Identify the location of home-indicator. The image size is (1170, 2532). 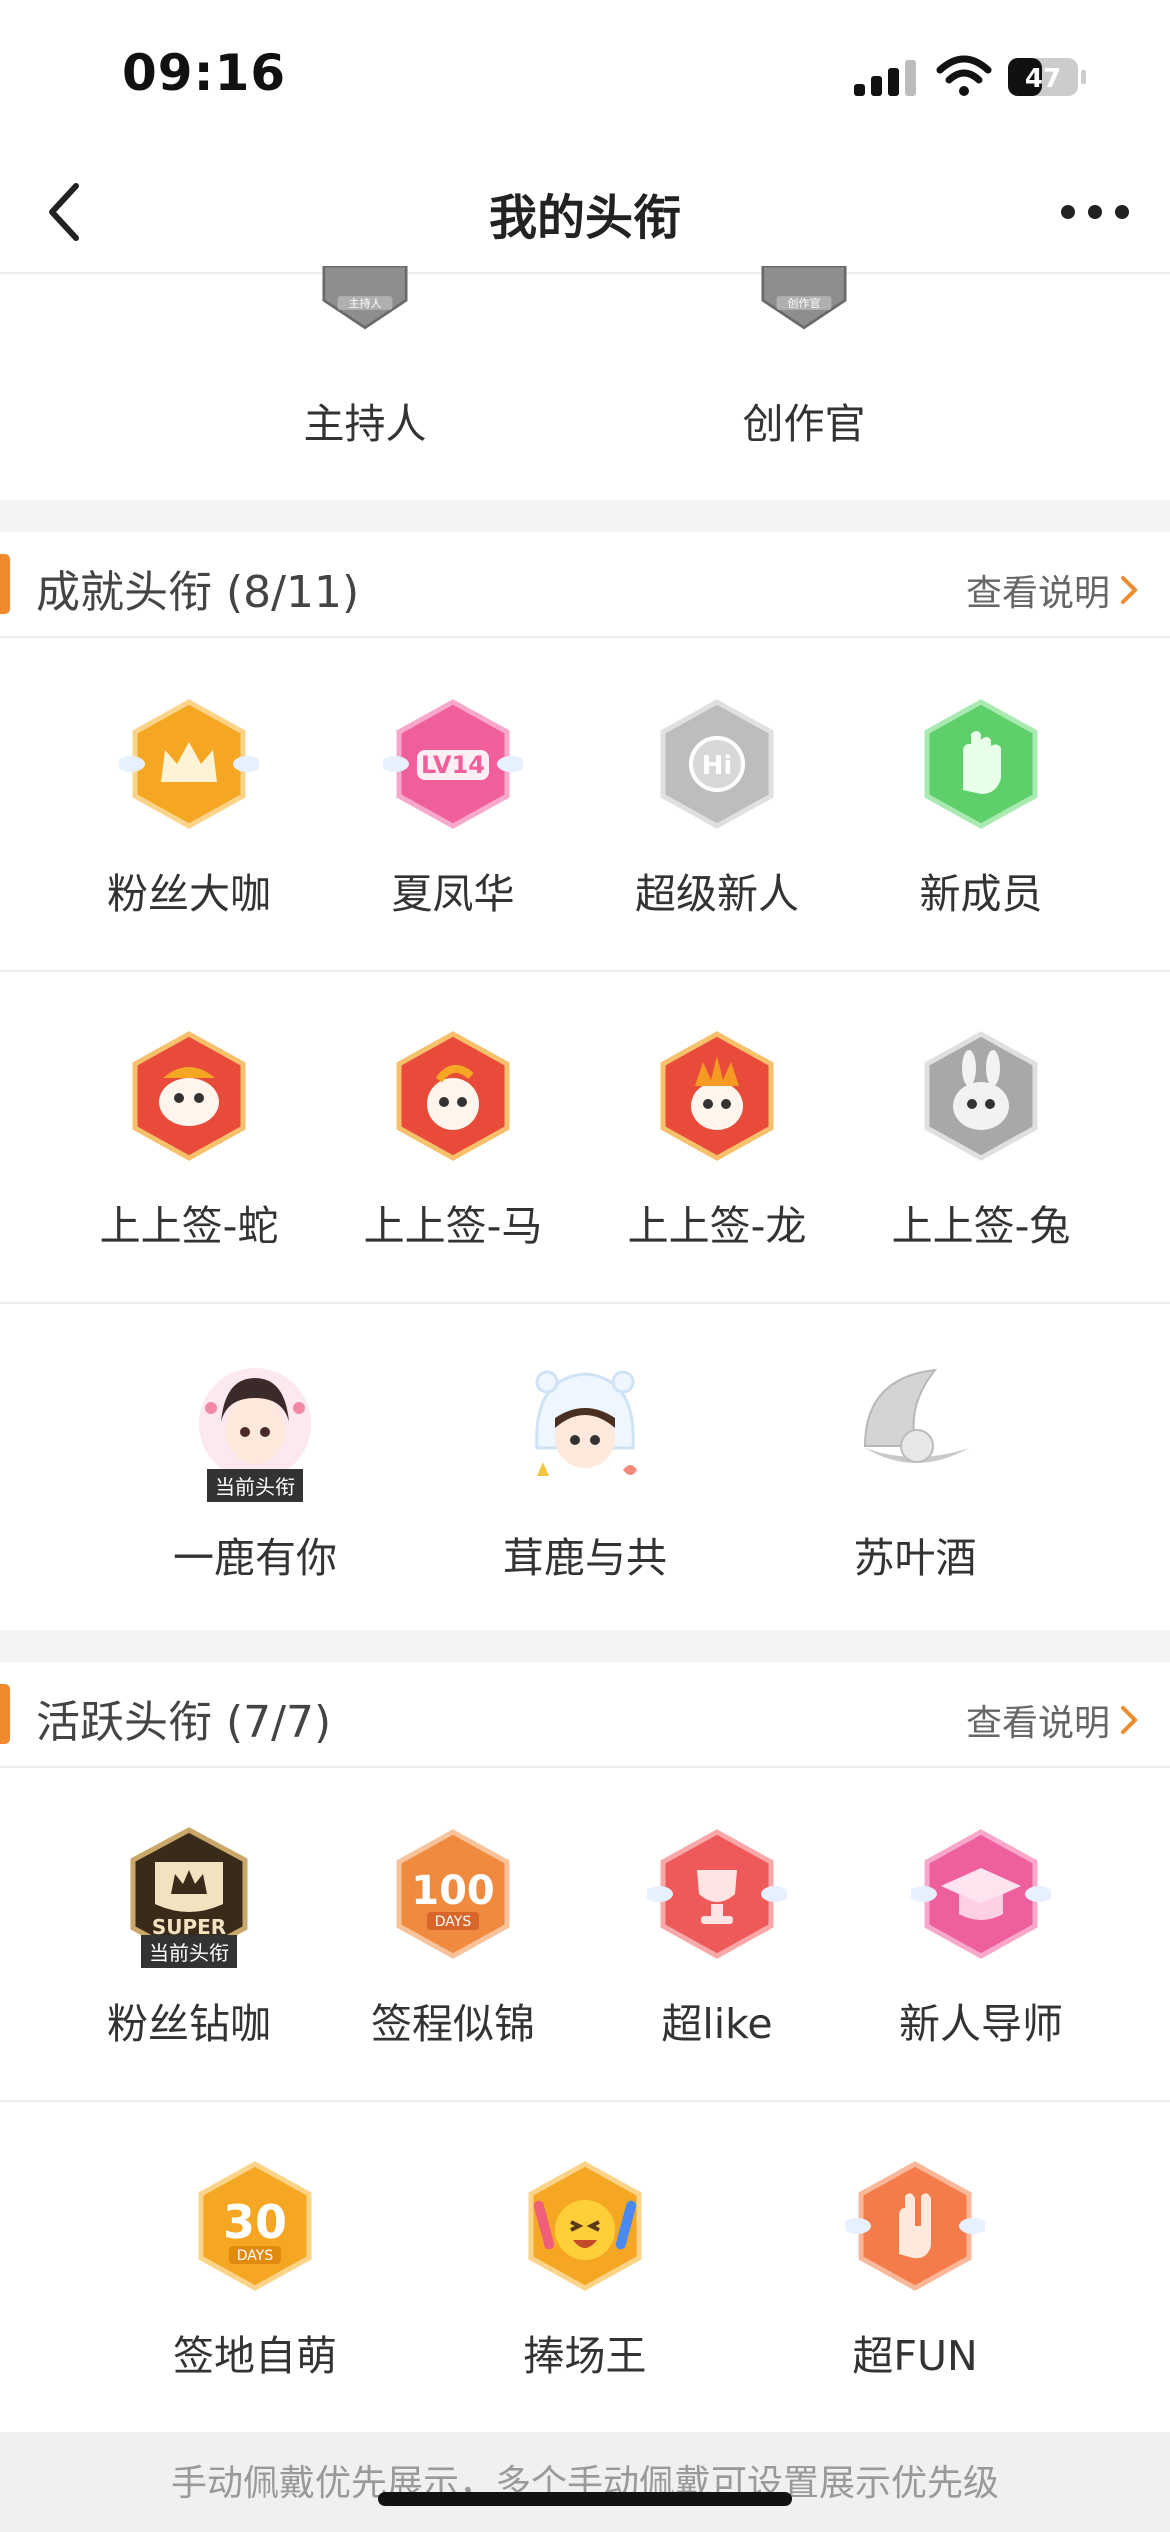
(585, 2499).